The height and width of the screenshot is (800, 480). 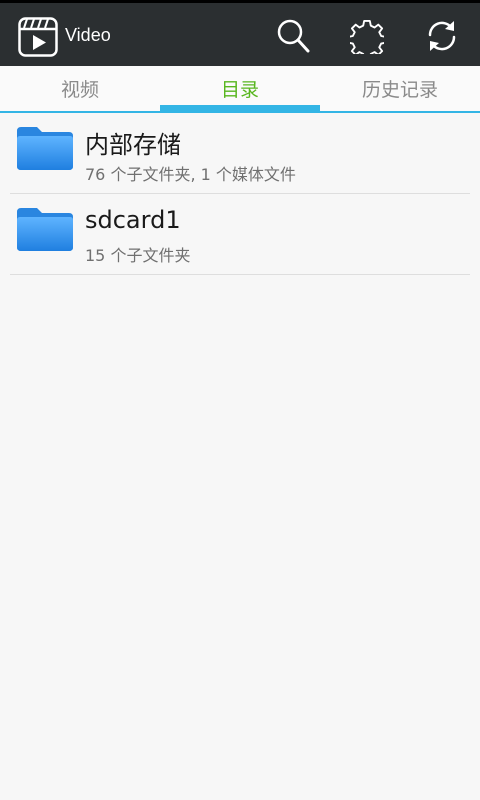 I want to click on search-button, so click(x=293, y=36).